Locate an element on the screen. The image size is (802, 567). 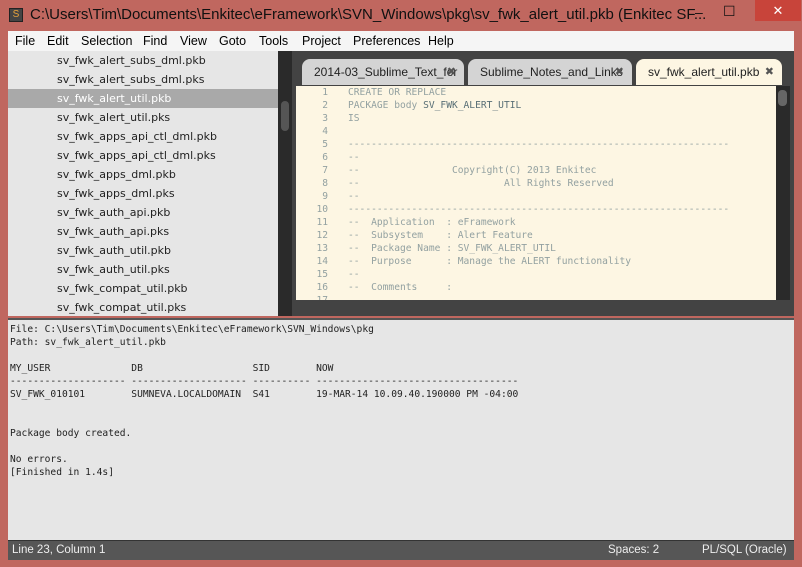
code-line: 9 -- is located at coordinates (536, 196).